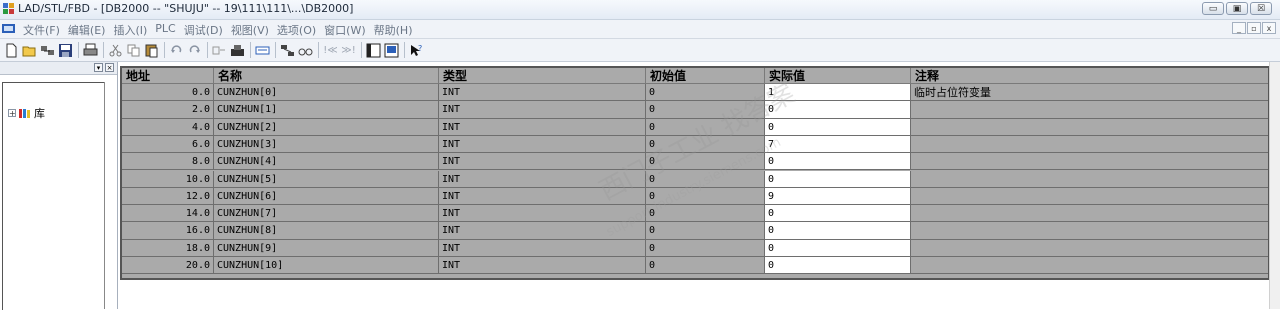  Describe the element at coordinates (330, 50) in the screenshot. I see `prev-error-icon: !≪` at that location.